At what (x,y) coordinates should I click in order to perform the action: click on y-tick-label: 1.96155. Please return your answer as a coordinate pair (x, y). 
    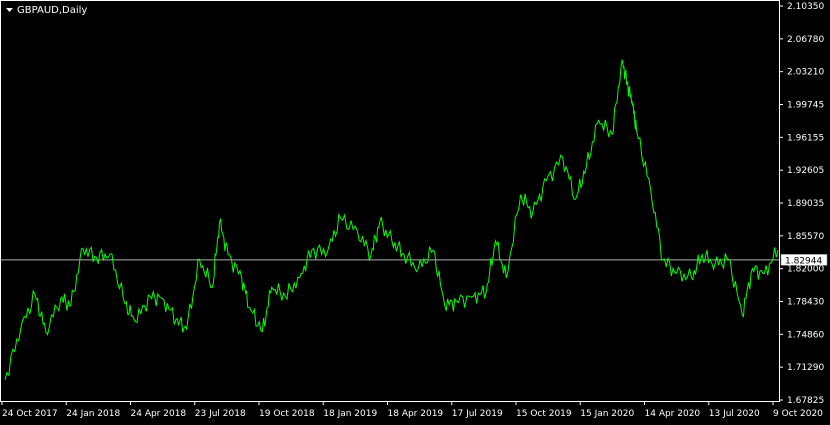
    Looking at the image, I should click on (805, 138).